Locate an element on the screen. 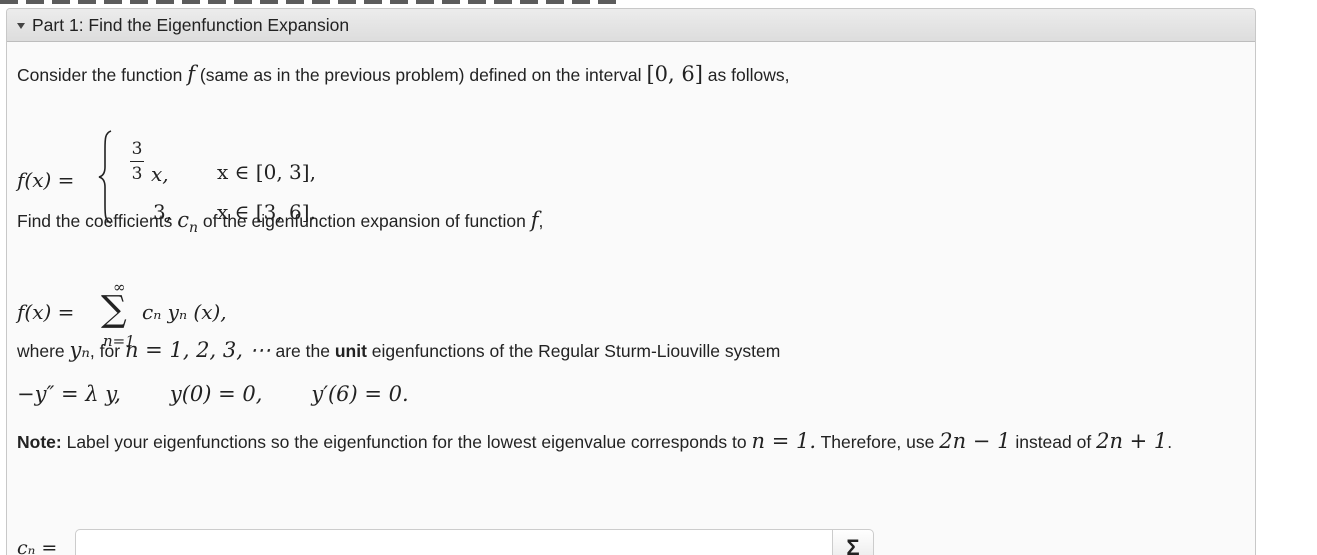 The height and width of the screenshot is (555, 1317). sum-lhs: f(x) = is located at coordinates (46, 312).